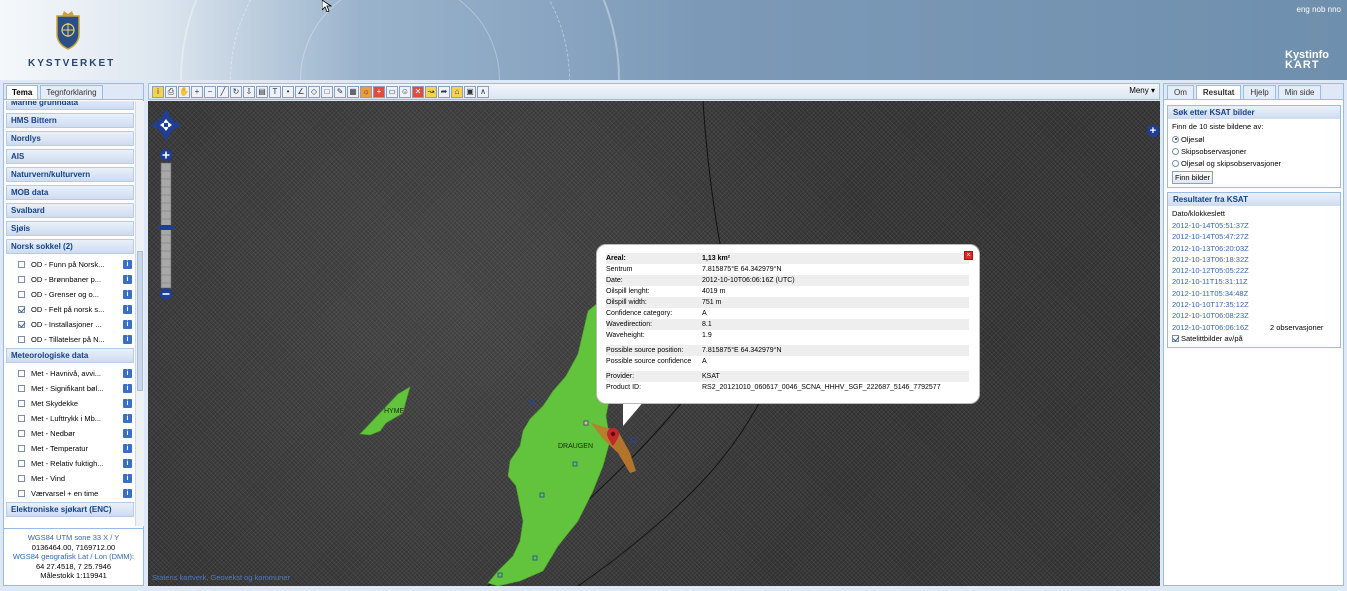 This screenshot has height=591, width=1347. Describe the element at coordinates (73, 538) in the screenshot. I see `utm-label: WGS84 UTM sone 33 X / Y` at that location.